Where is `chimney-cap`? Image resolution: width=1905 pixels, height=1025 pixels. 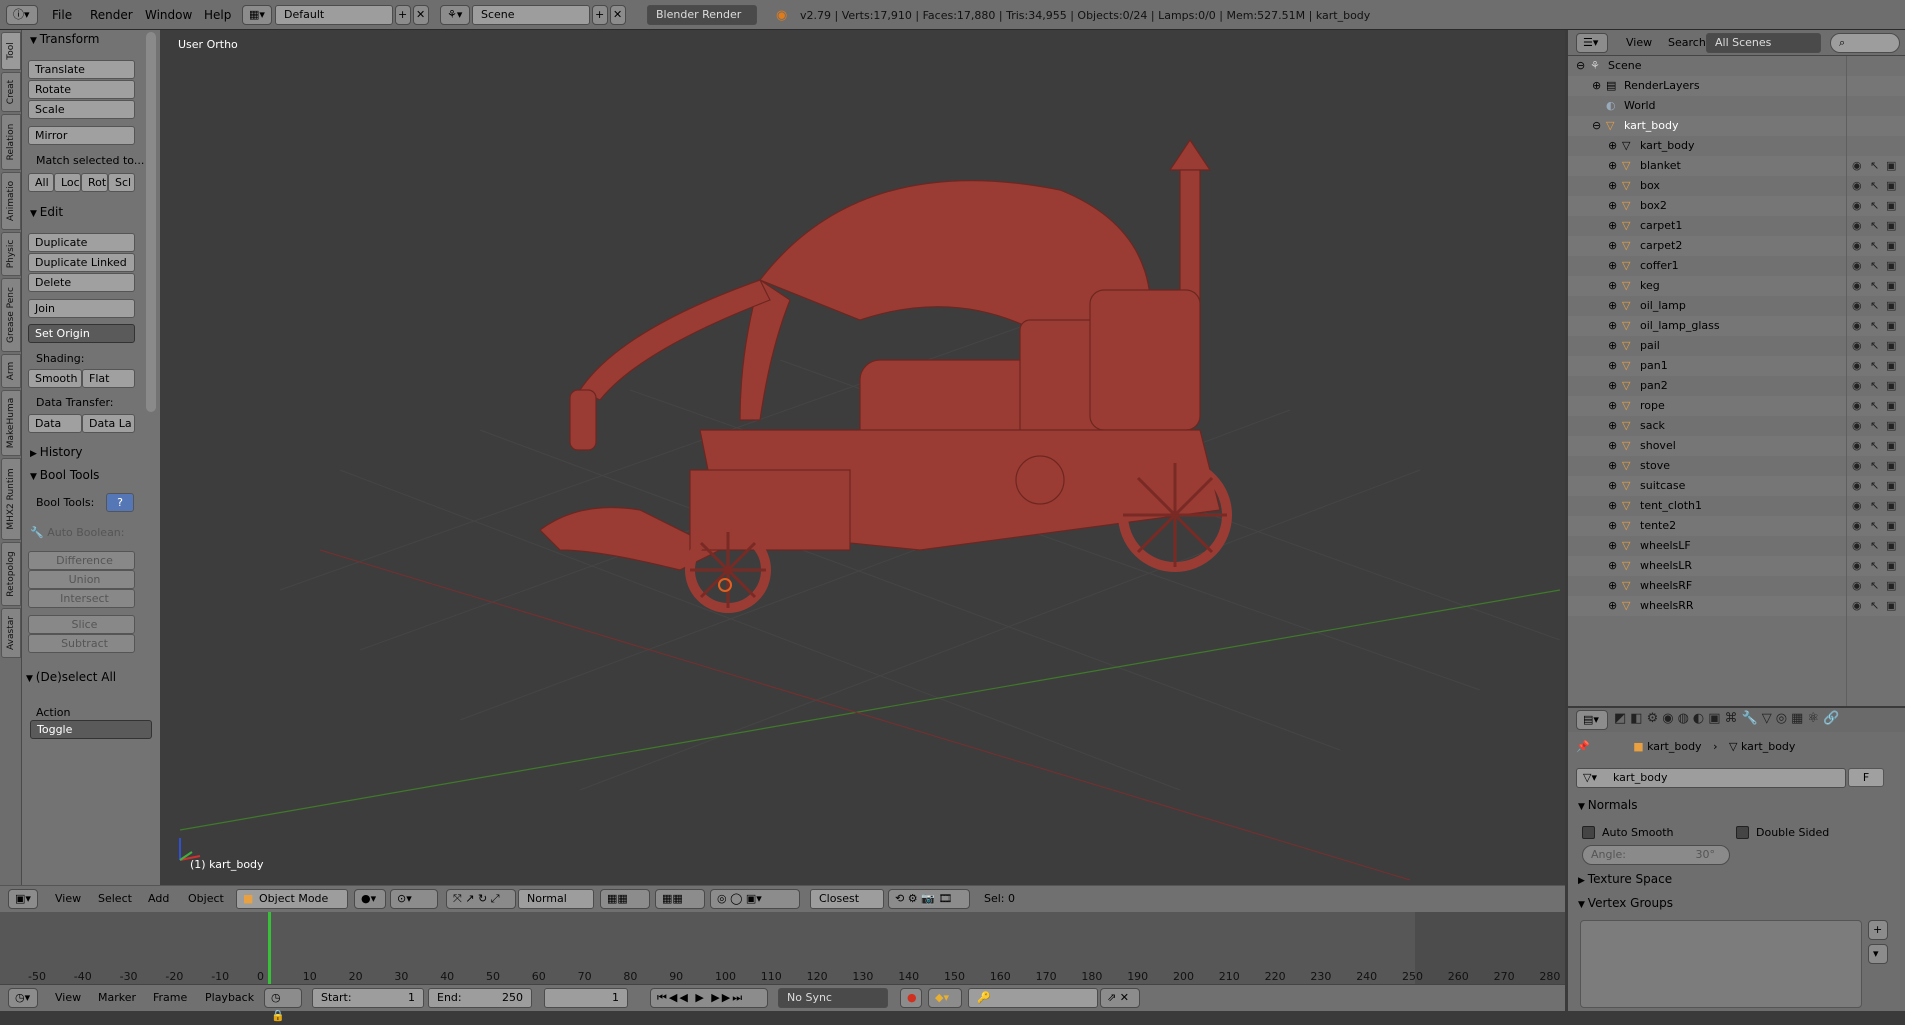 chimney-cap is located at coordinates (1190, 154).